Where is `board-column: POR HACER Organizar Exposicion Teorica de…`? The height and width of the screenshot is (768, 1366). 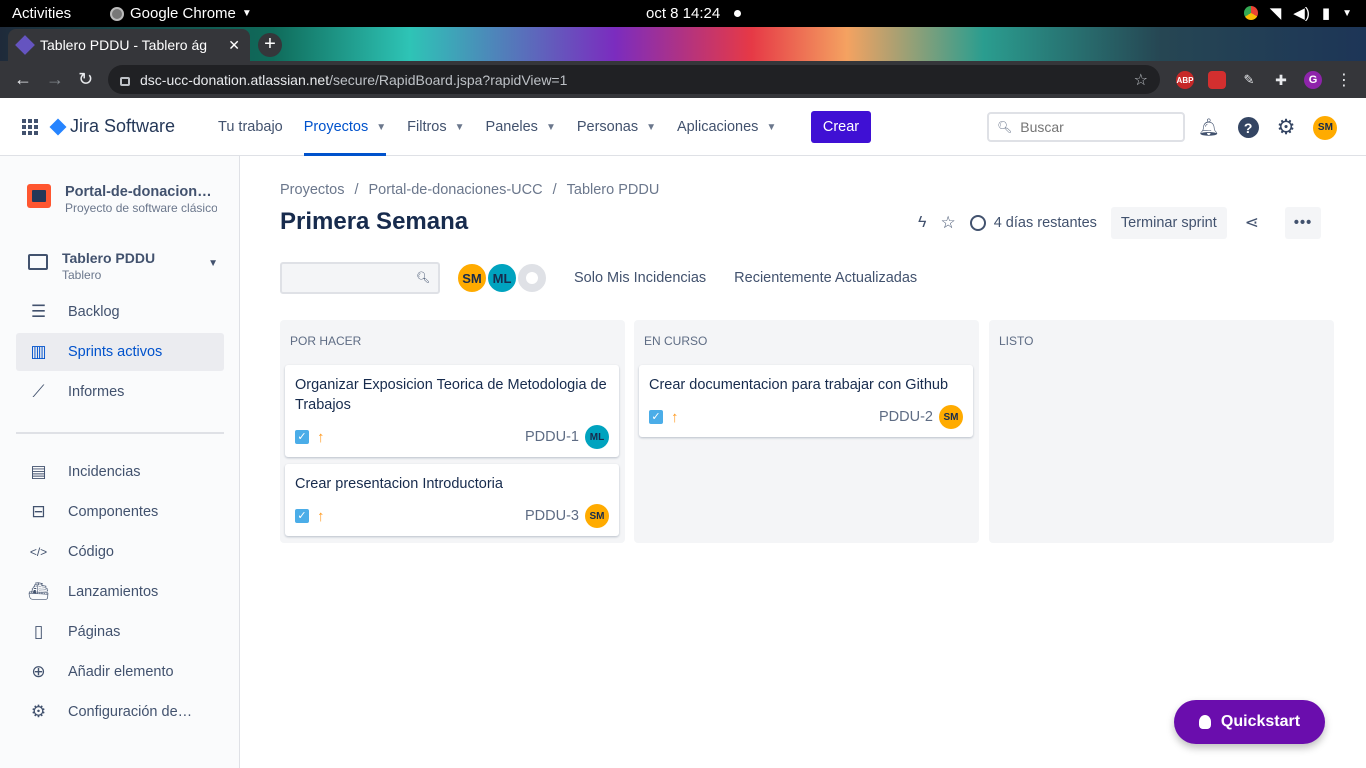 board-column: POR HACER Organizar Exposicion Teorica de… is located at coordinates (452, 431).